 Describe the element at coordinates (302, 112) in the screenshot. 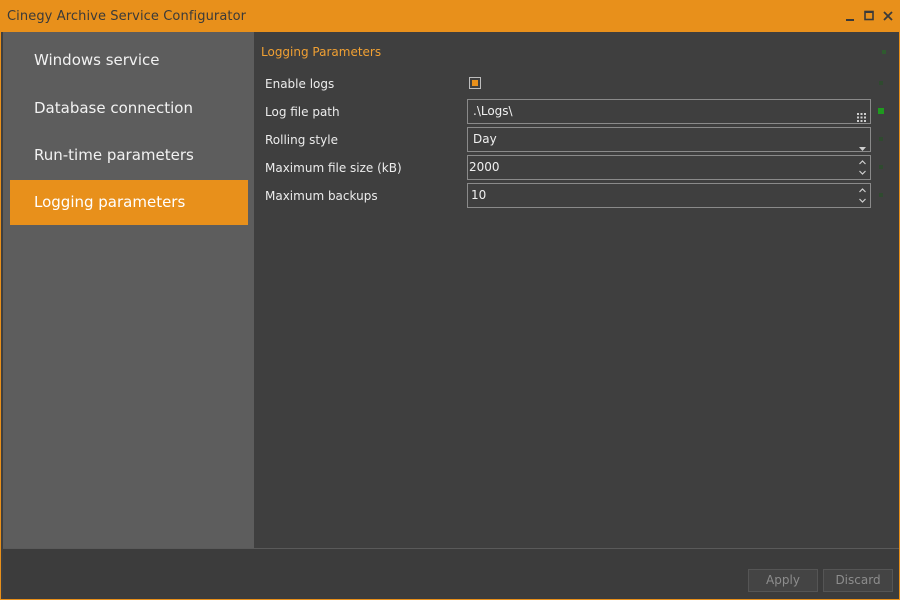

I see `log-file-path-label: Log file path` at that location.